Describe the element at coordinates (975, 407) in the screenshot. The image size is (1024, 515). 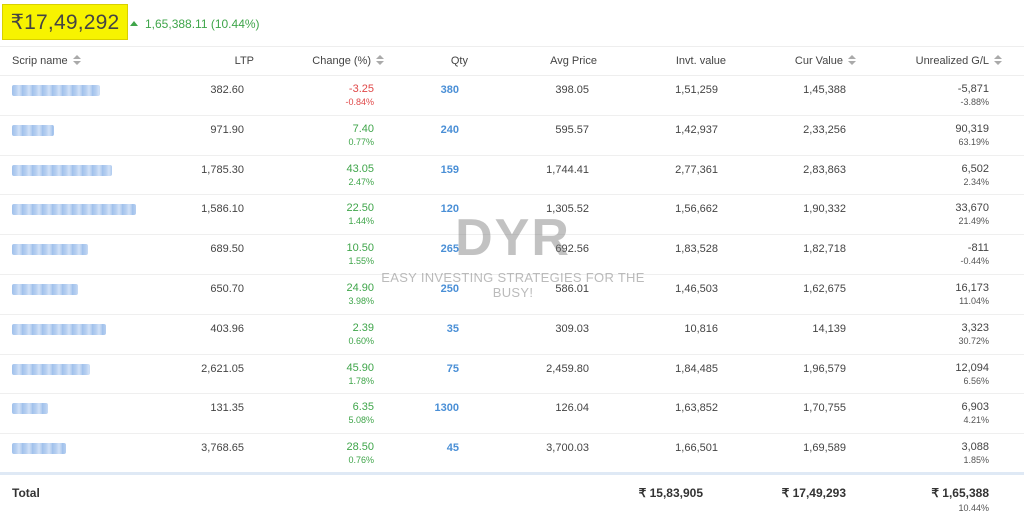
I see `unrealized-value: 6,903` at that location.